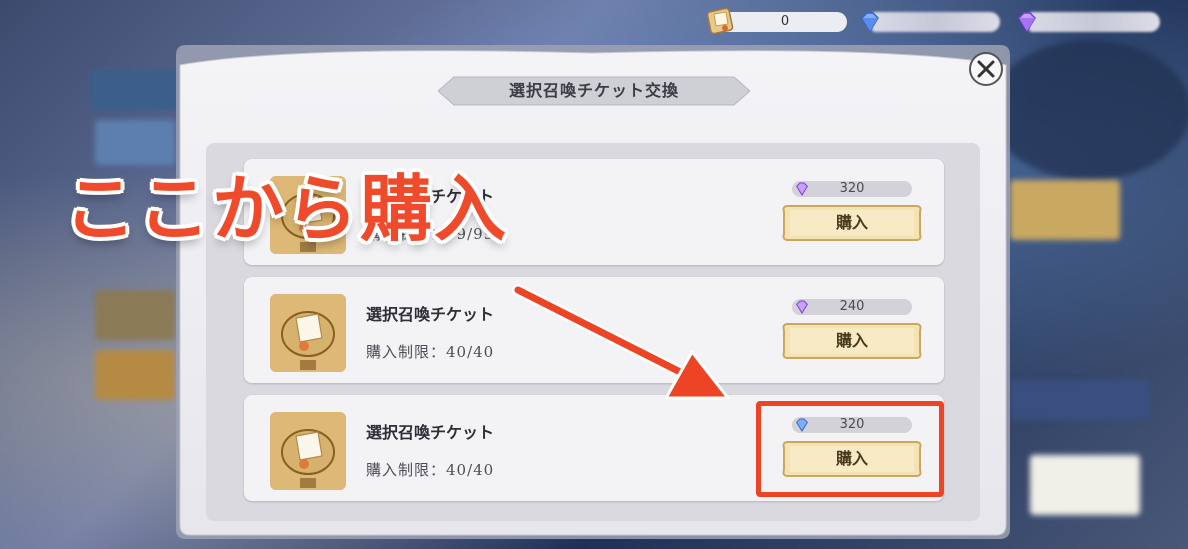 This screenshot has height=549, width=1188. Describe the element at coordinates (852, 189) in the screenshot. I see `item-price: 320` at that location.